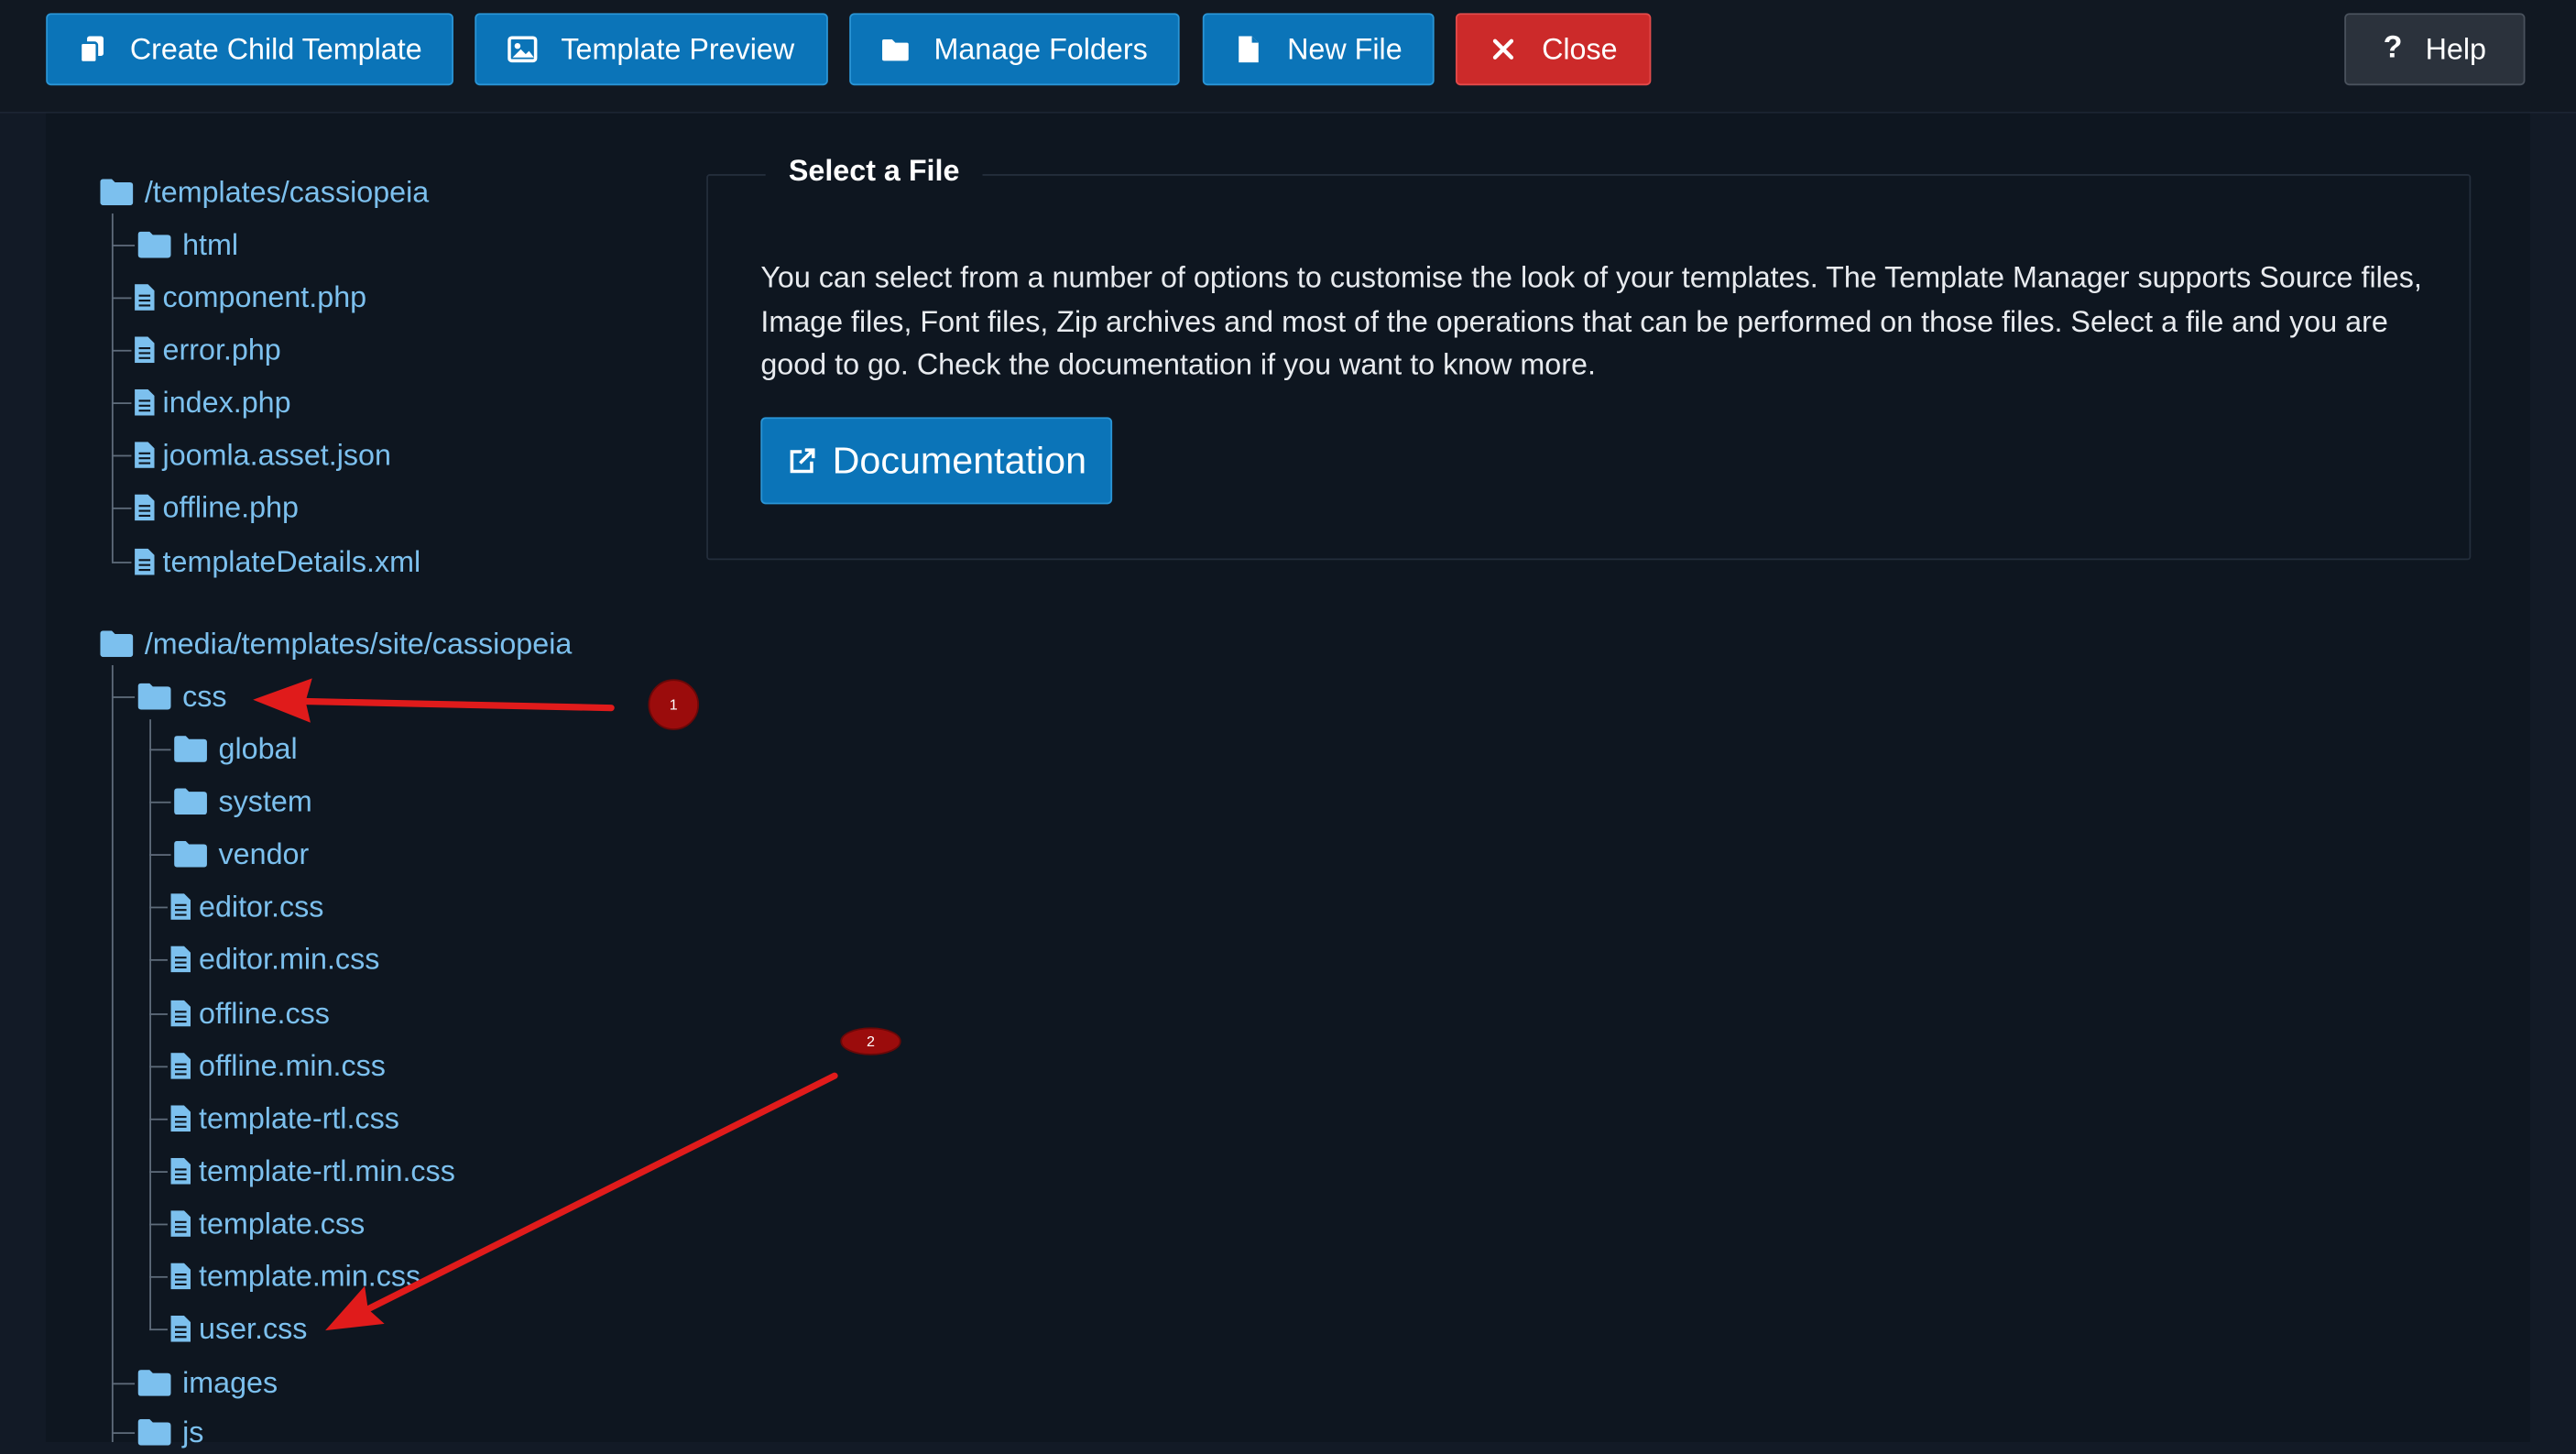  Describe the element at coordinates (292, 1065) in the screenshot. I see `tree-file-label: offline.min.css` at that location.